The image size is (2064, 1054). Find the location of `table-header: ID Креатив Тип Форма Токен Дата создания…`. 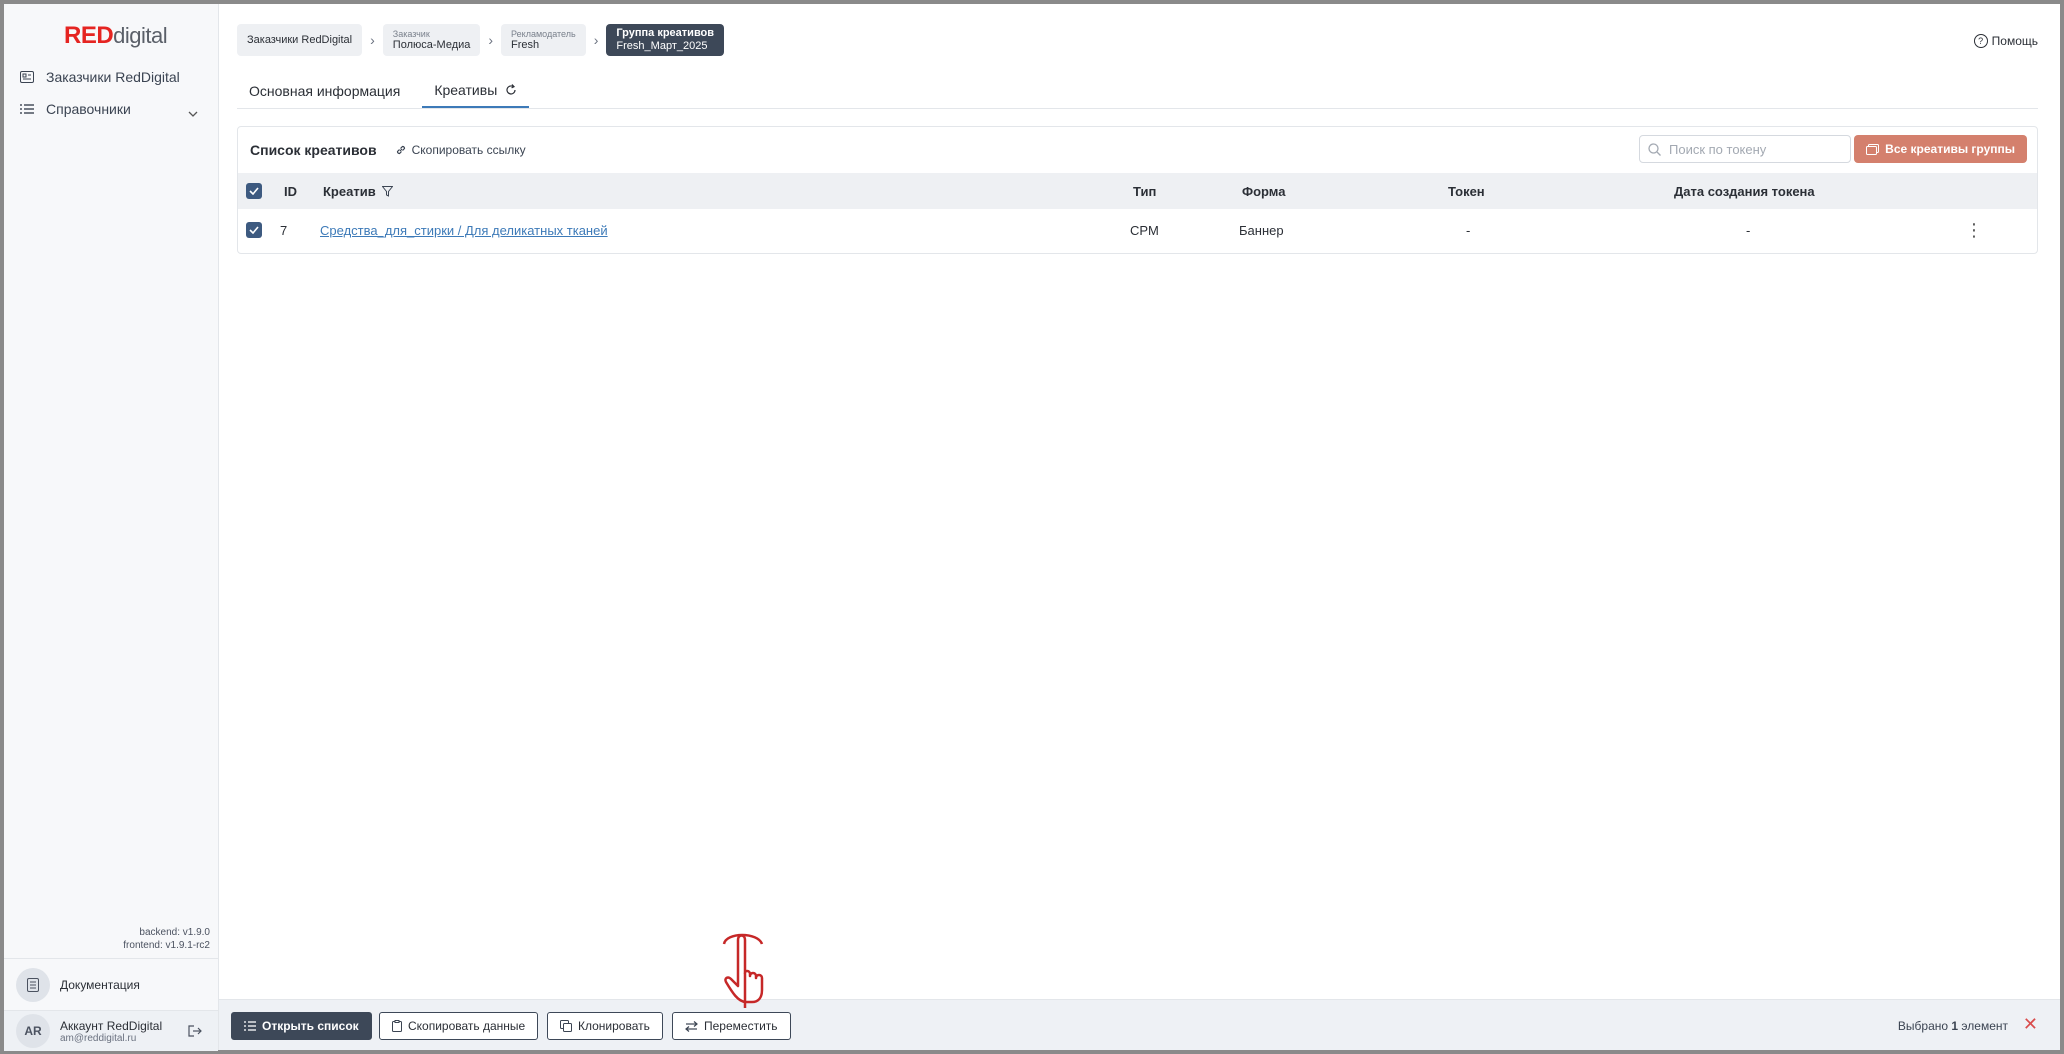

table-header: ID Креатив Тип Форма Токен Дата создания… is located at coordinates (1137, 191).